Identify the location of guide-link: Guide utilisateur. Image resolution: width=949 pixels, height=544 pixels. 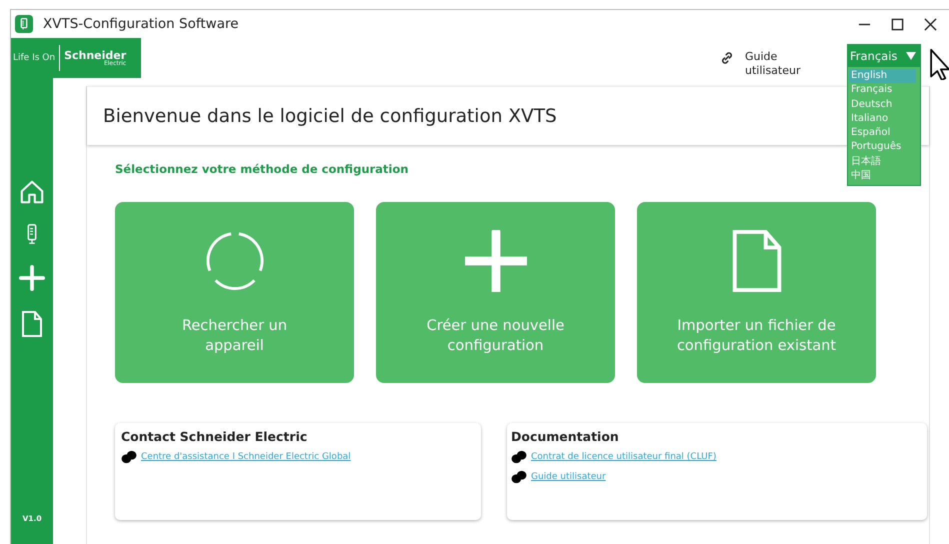
(764, 58).